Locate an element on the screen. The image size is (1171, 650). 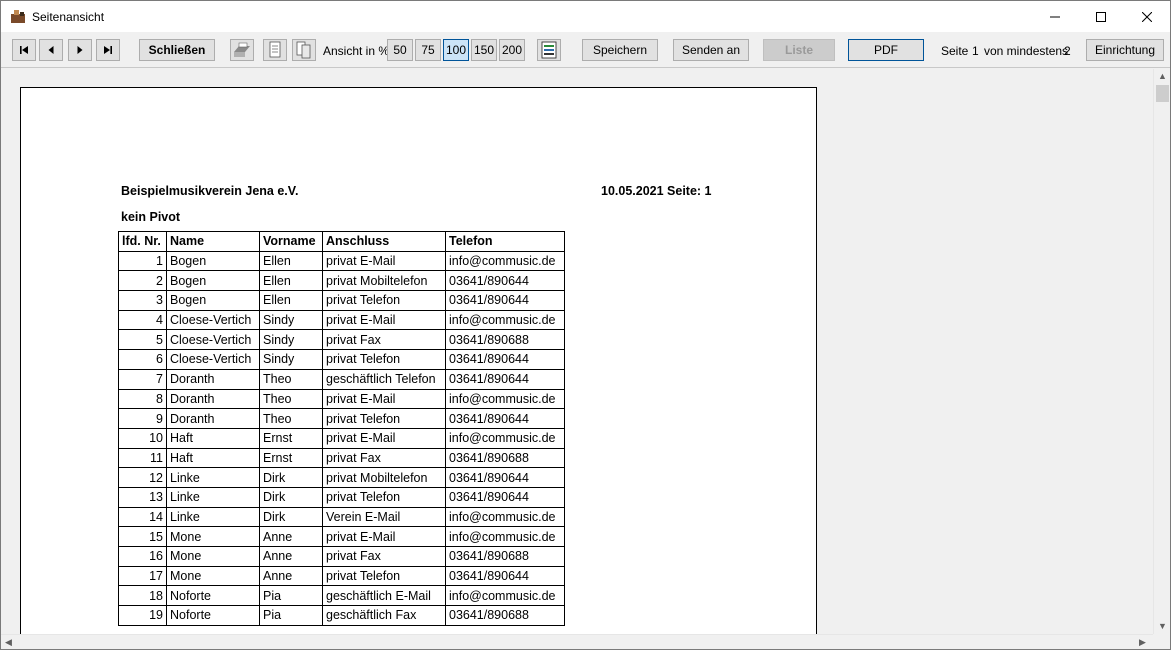
cell-nr: 12 is located at coordinates (142, 477).